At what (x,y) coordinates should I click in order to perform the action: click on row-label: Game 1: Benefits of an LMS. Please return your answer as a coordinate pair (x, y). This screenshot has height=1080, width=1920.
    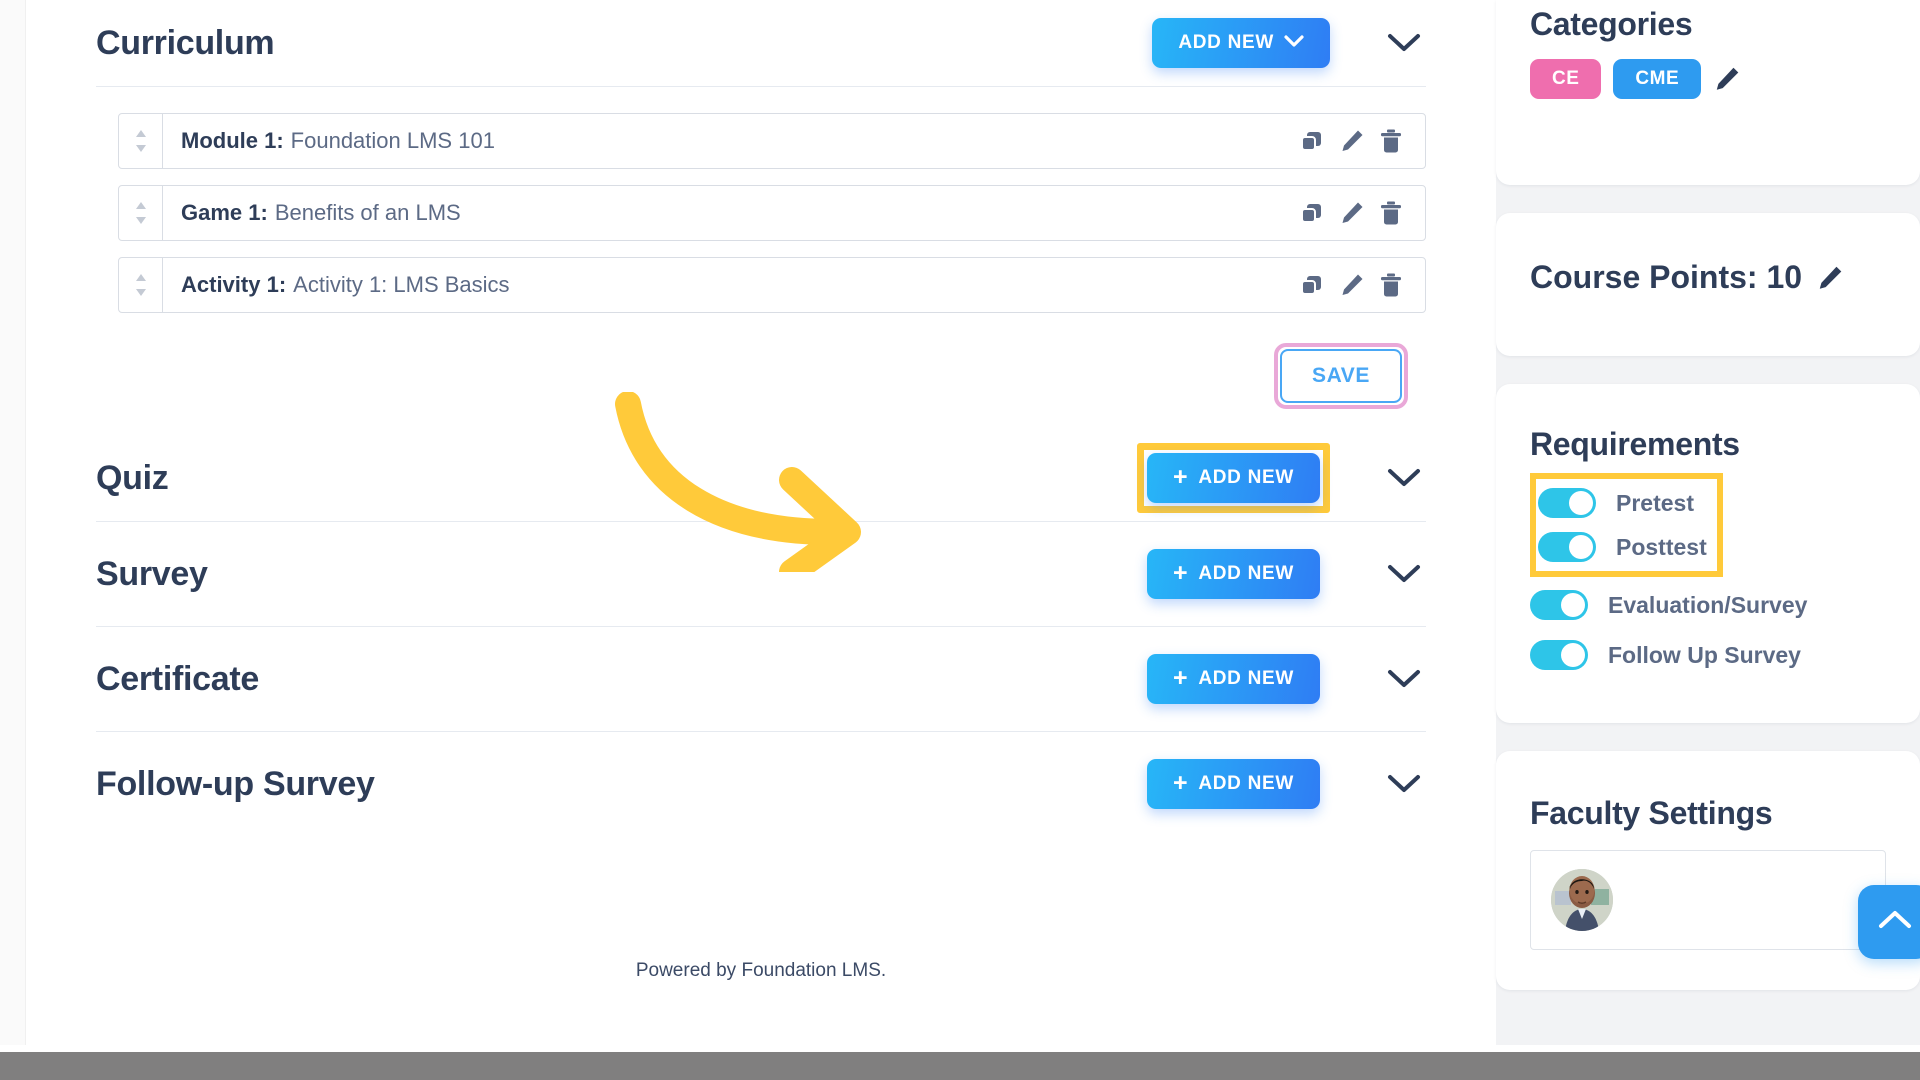
    Looking at the image, I should click on (731, 213).